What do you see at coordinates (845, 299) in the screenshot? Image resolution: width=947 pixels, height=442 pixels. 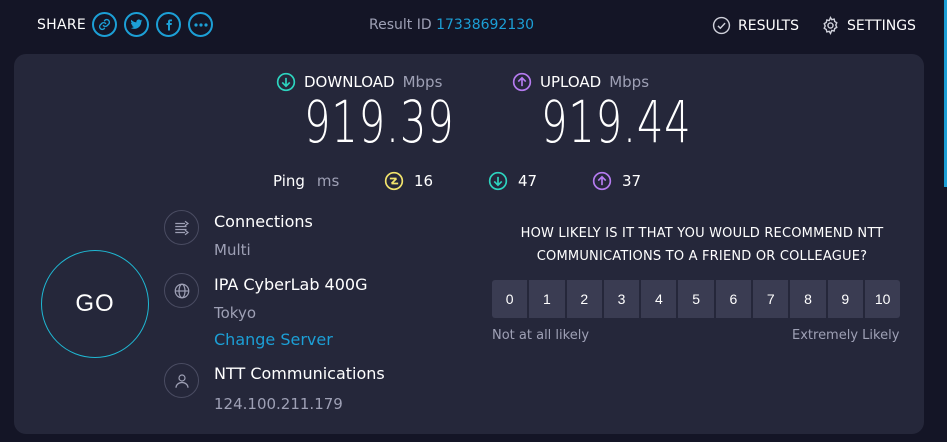 I see `nps-option-9: 9` at bounding box center [845, 299].